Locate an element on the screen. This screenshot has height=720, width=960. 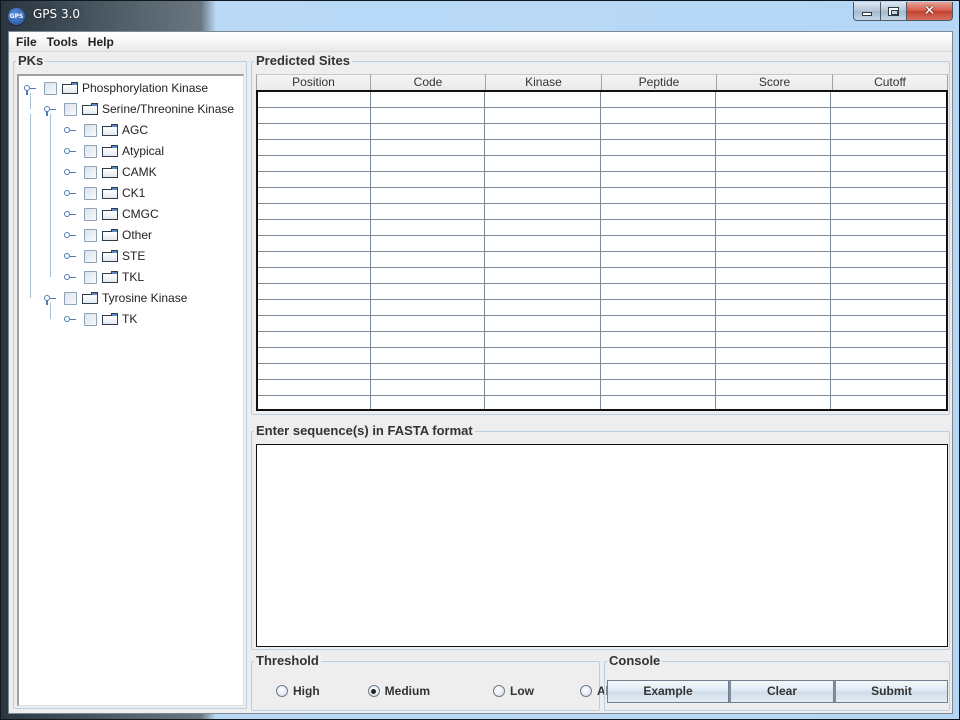
tree-node: Serine/Threonine Kinase is located at coordinates (139, 109).